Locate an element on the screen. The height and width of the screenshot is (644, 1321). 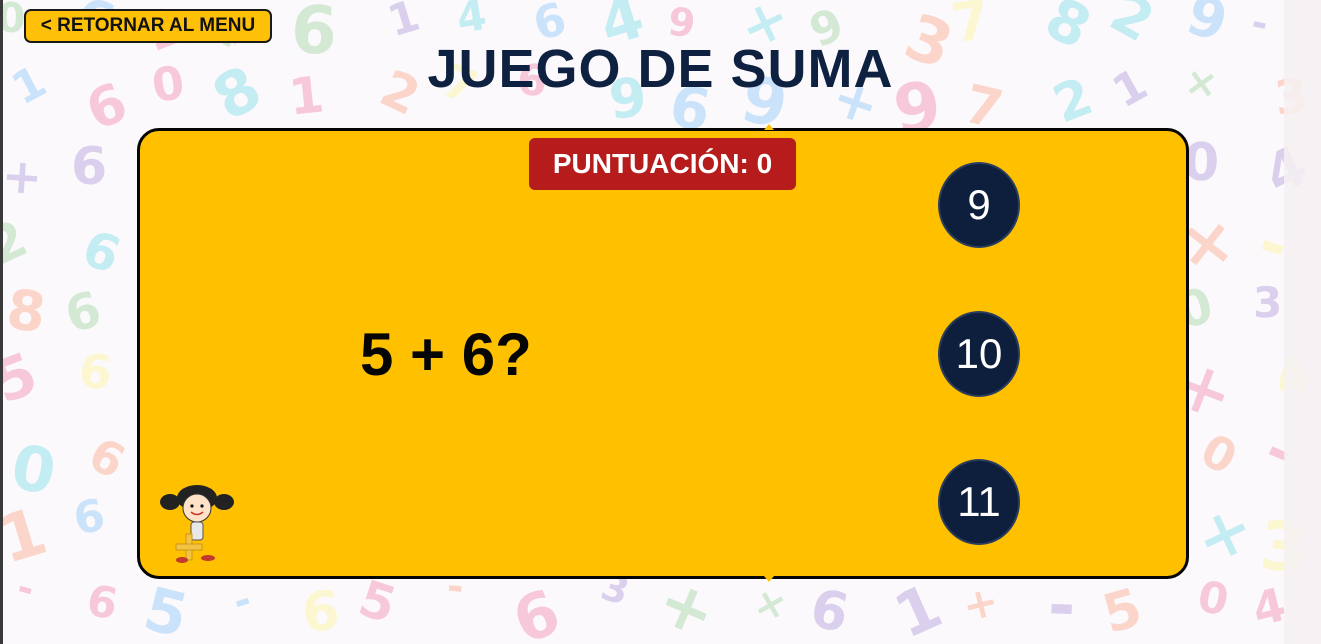
score-badge: PUNTUACIÓN: 0 is located at coordinates (662, 164).